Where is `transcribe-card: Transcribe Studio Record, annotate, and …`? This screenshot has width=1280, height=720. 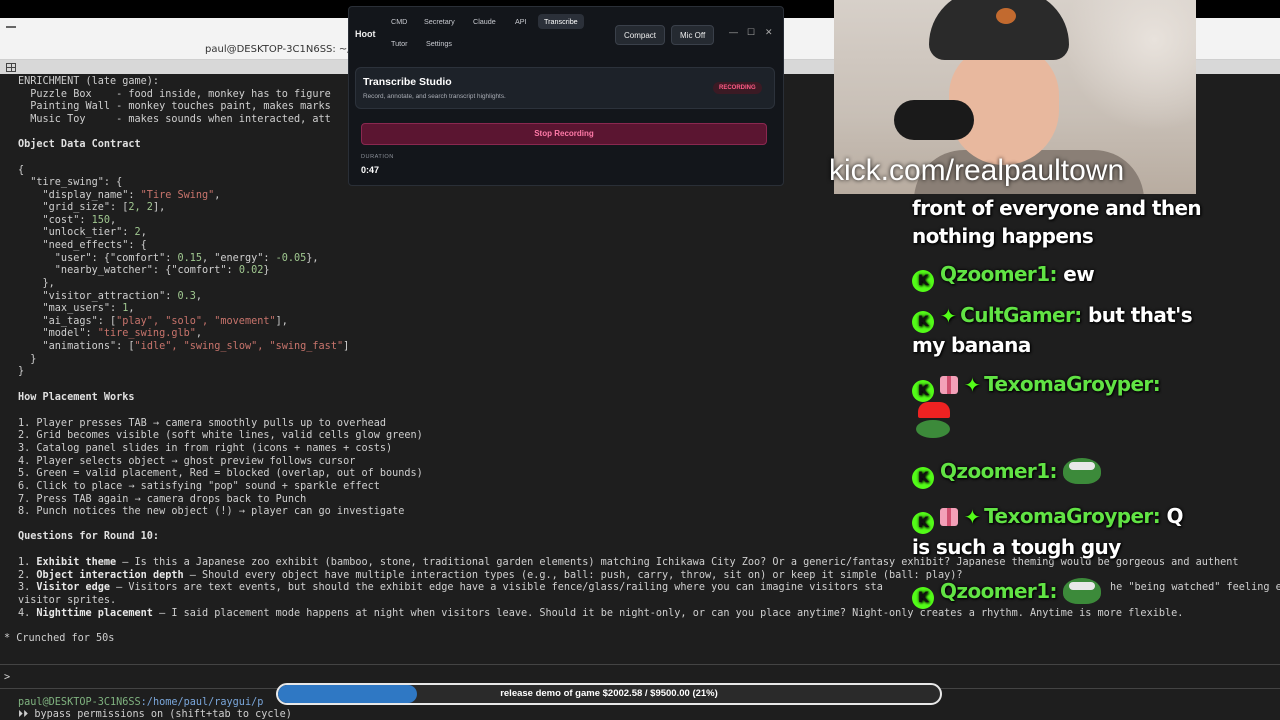
transcribe-card: Transcribe Studio Record, annotate, and … is located at coordinates (565, 88).